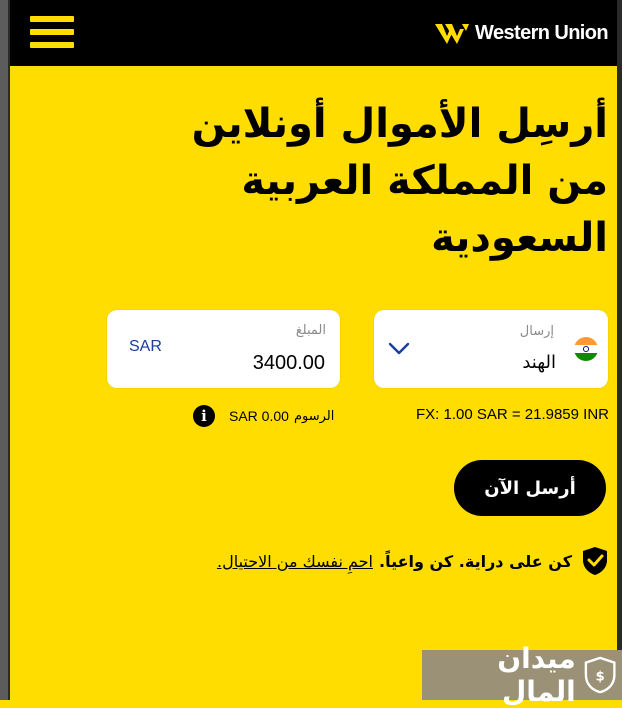 This screenshot has width=622, height=708. Describe the element at coordinates (5, 350) in the screenshot. I see `window-frame-left` at that location.